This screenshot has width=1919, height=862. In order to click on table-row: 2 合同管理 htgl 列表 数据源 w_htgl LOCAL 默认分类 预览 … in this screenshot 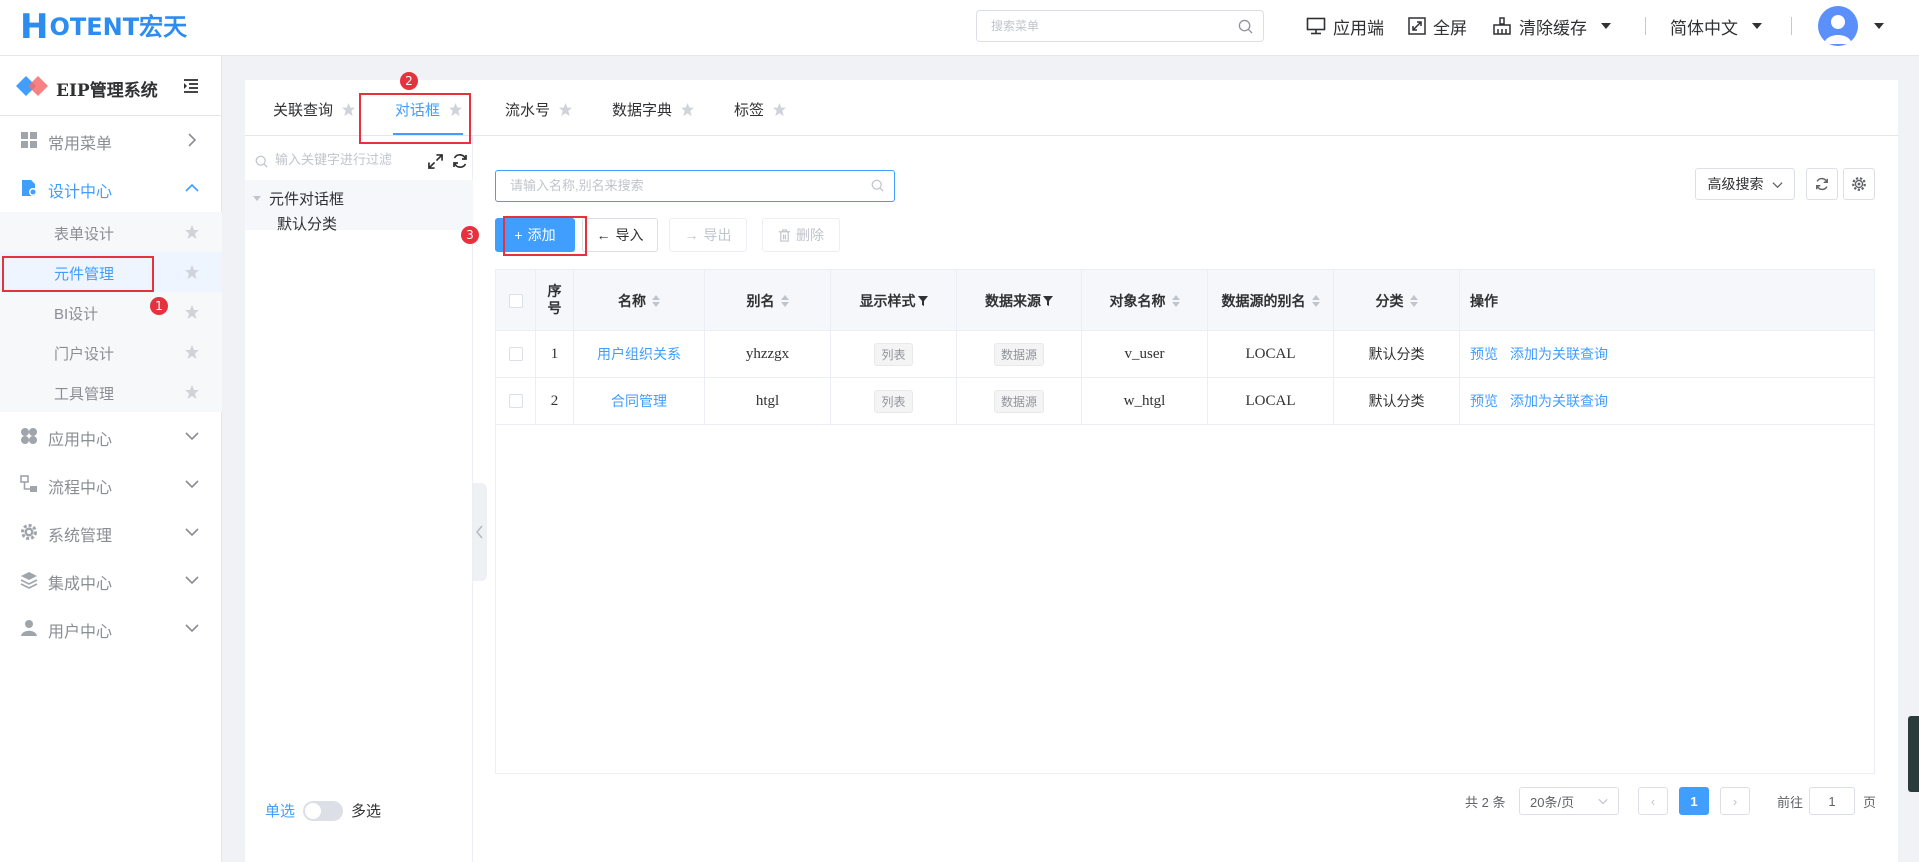, I will do `click(1185, 401)`.